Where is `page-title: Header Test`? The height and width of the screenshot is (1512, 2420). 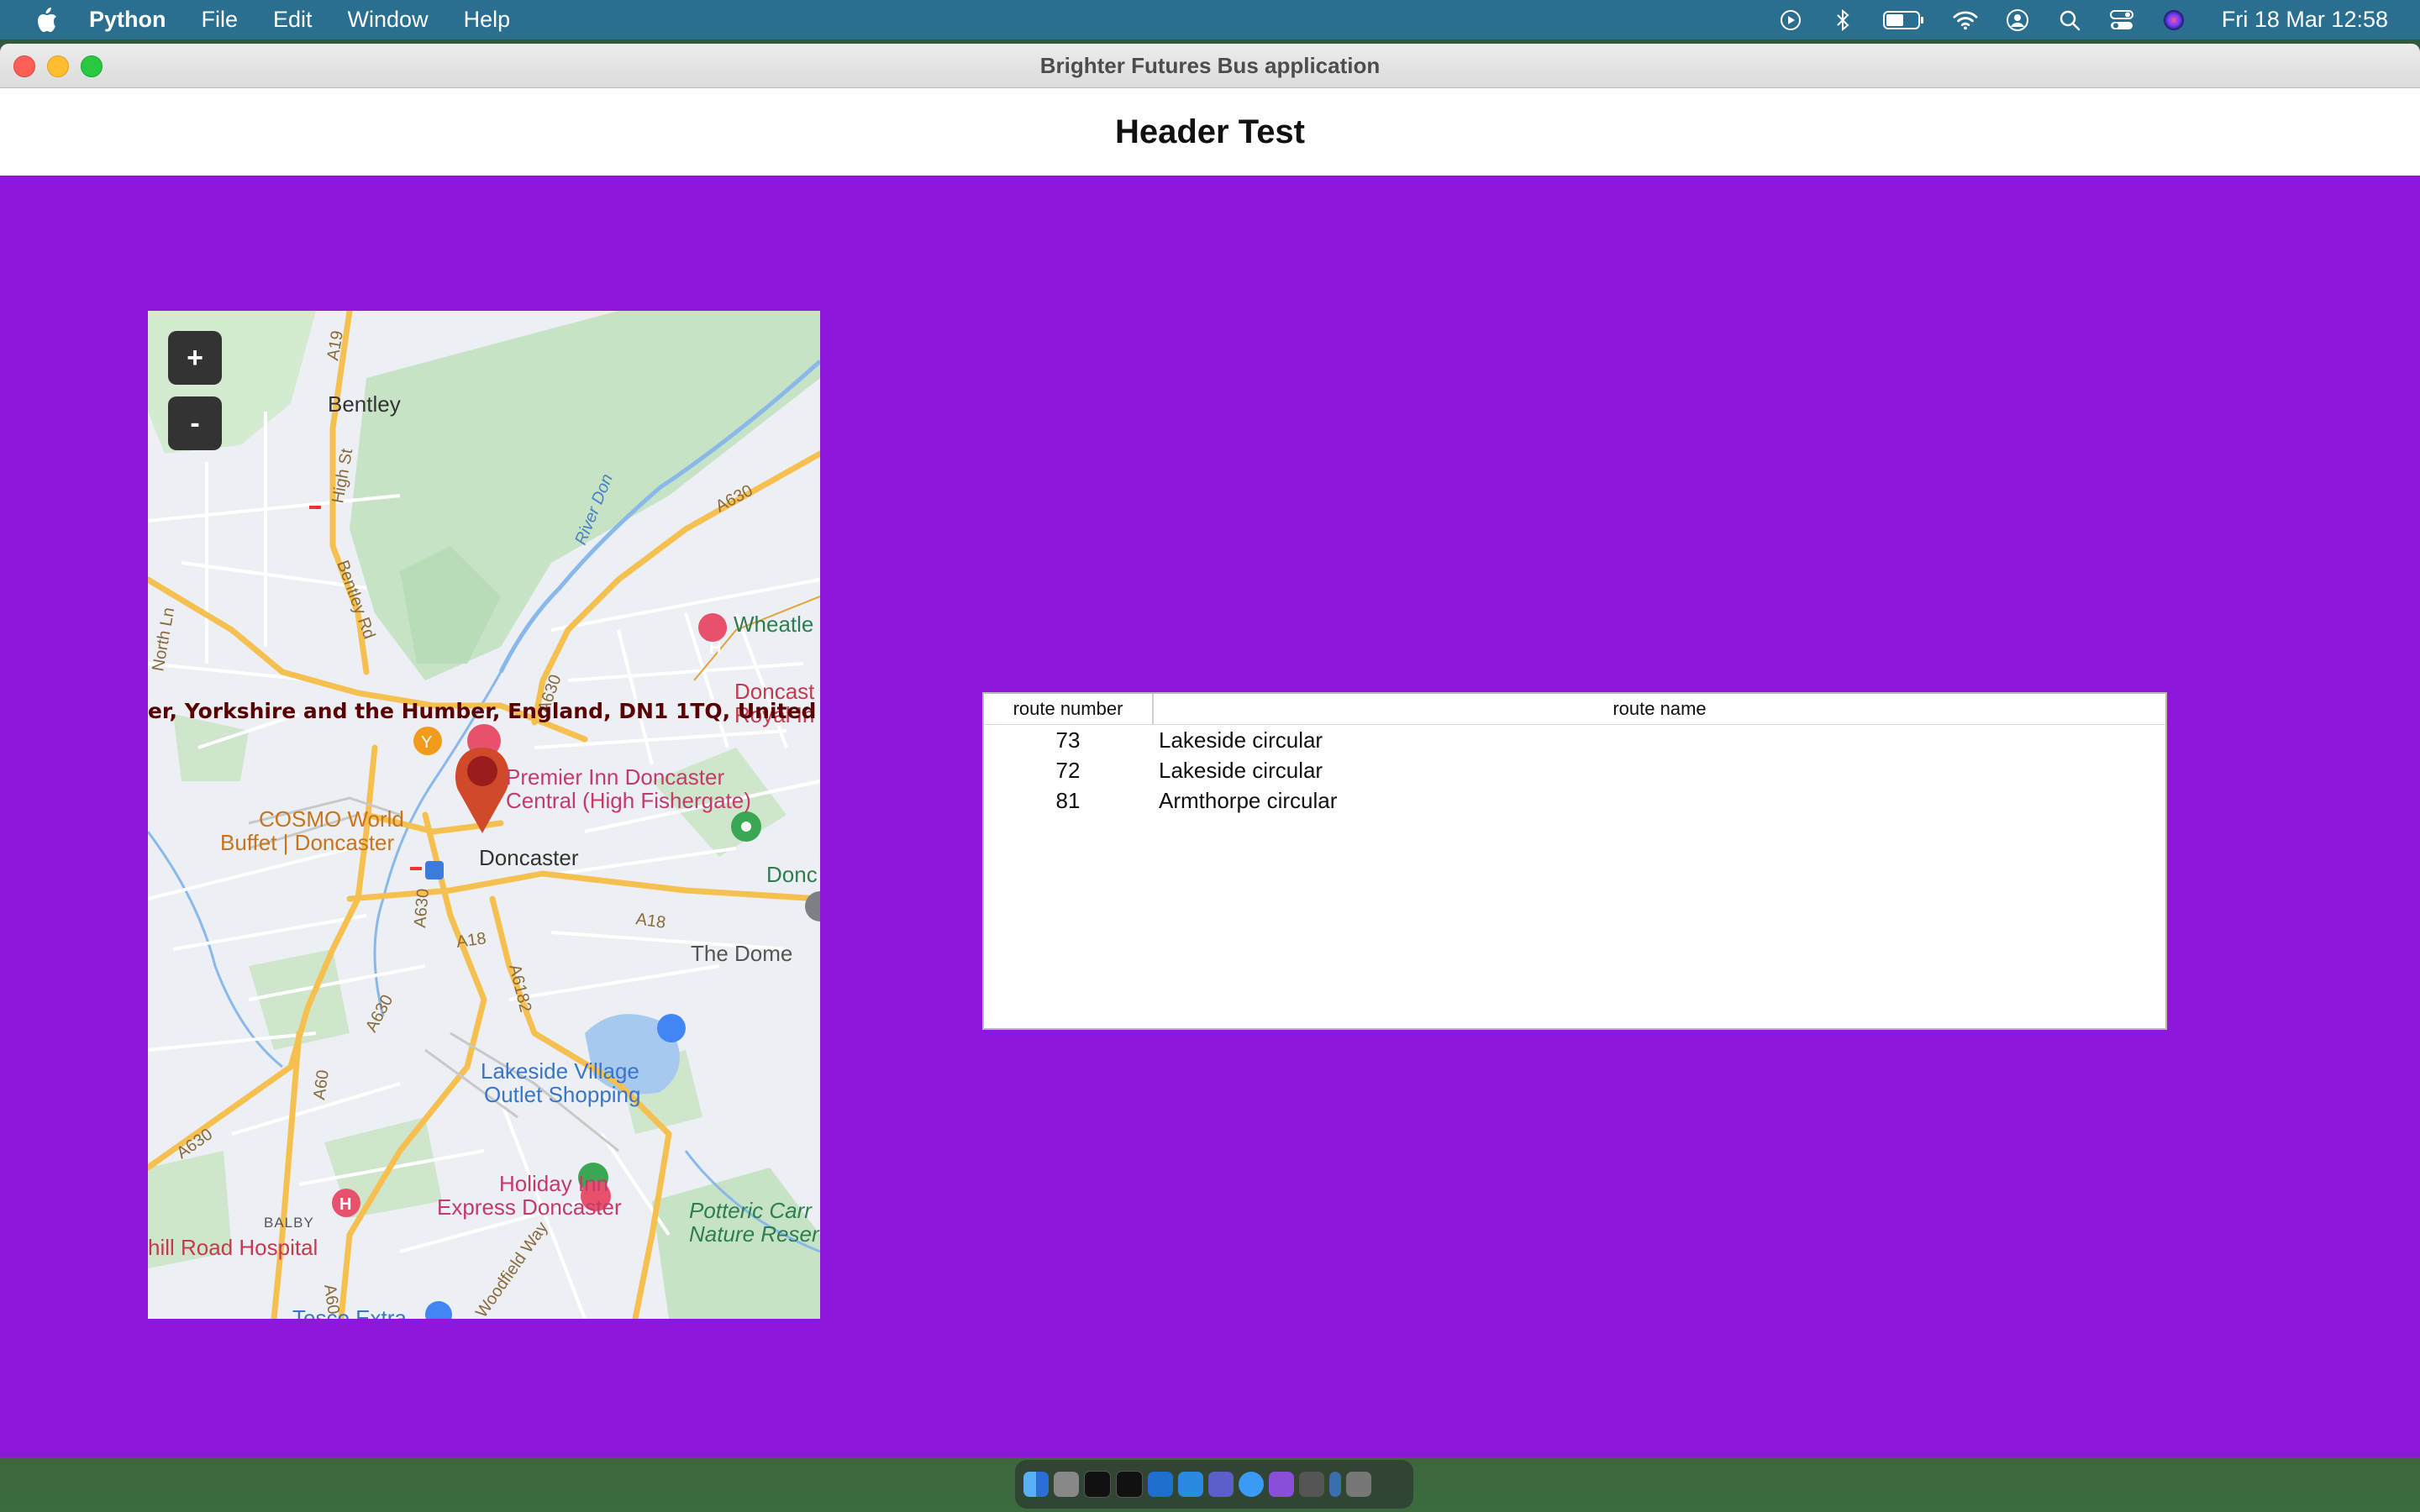
page-title: Header Test is located at coordinates (1209, 131).